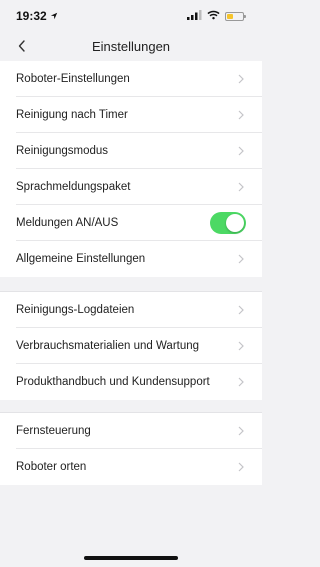 The image size is (320, 567). What do you see at coordinates (72, 115) in the screenshot?
I see `row-label: Reinigung nach Timer` at bounding box center [72, 115].